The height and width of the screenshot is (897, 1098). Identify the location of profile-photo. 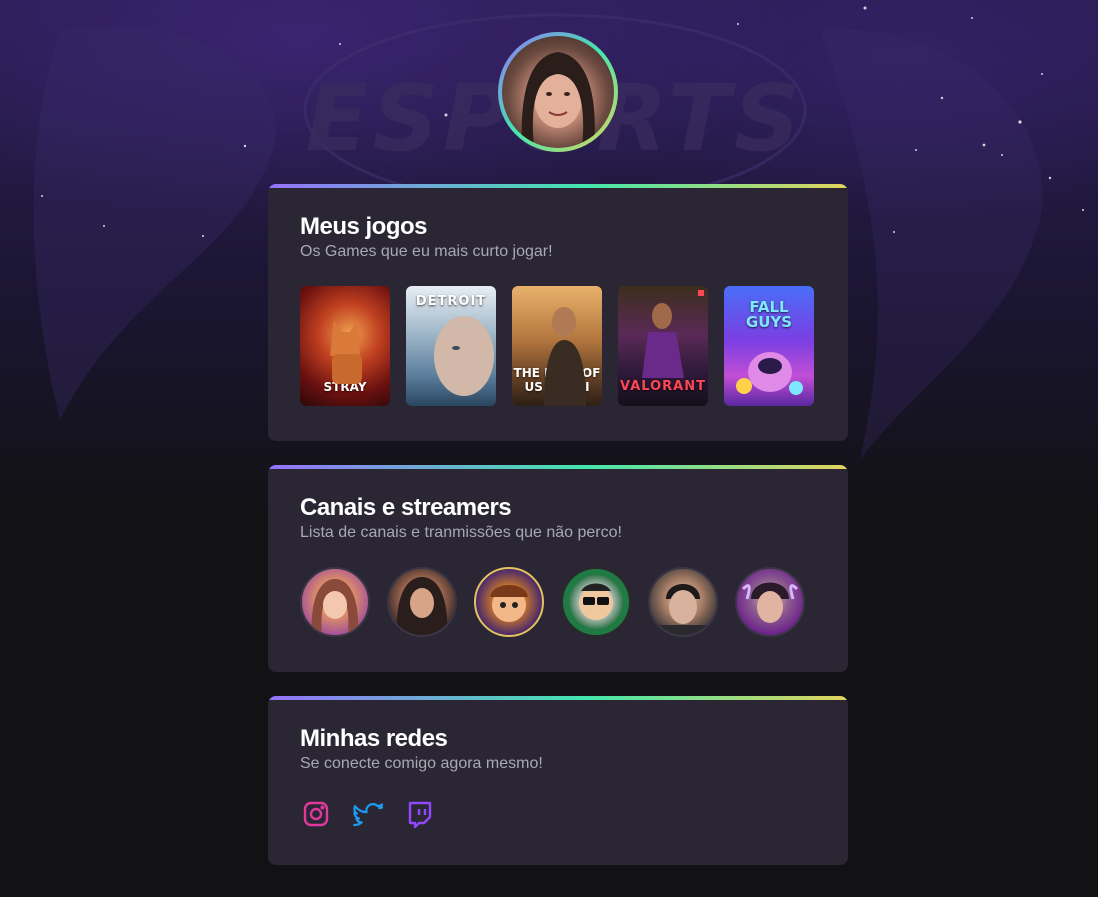
(558, 92).